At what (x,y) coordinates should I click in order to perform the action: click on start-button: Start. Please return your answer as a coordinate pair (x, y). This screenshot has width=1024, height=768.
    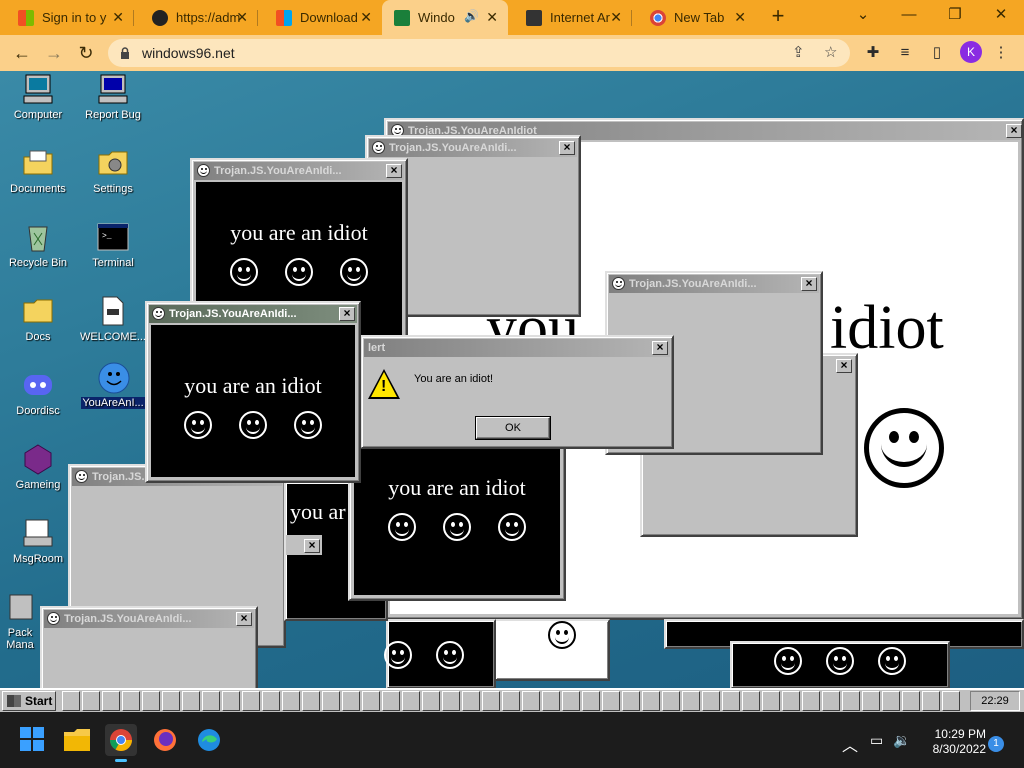
    Looking at the image, I should click on (29, 701).